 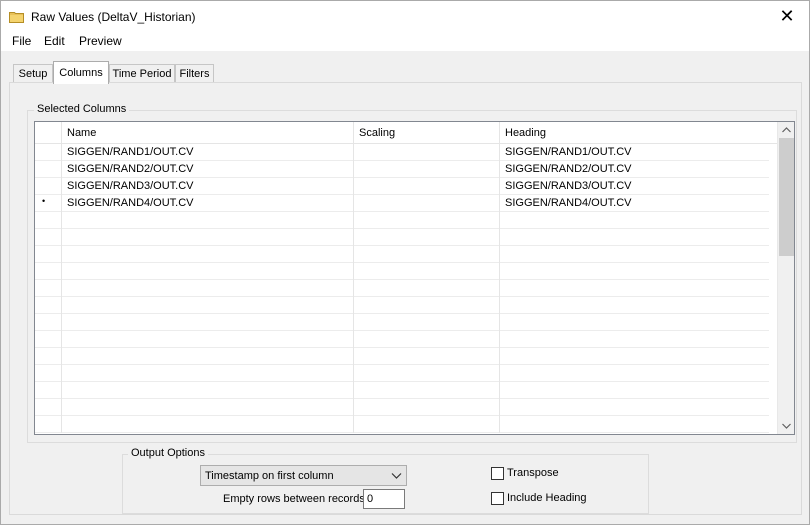 I want to click on tab-columns-label: Columns, so click(x=81, y=73).